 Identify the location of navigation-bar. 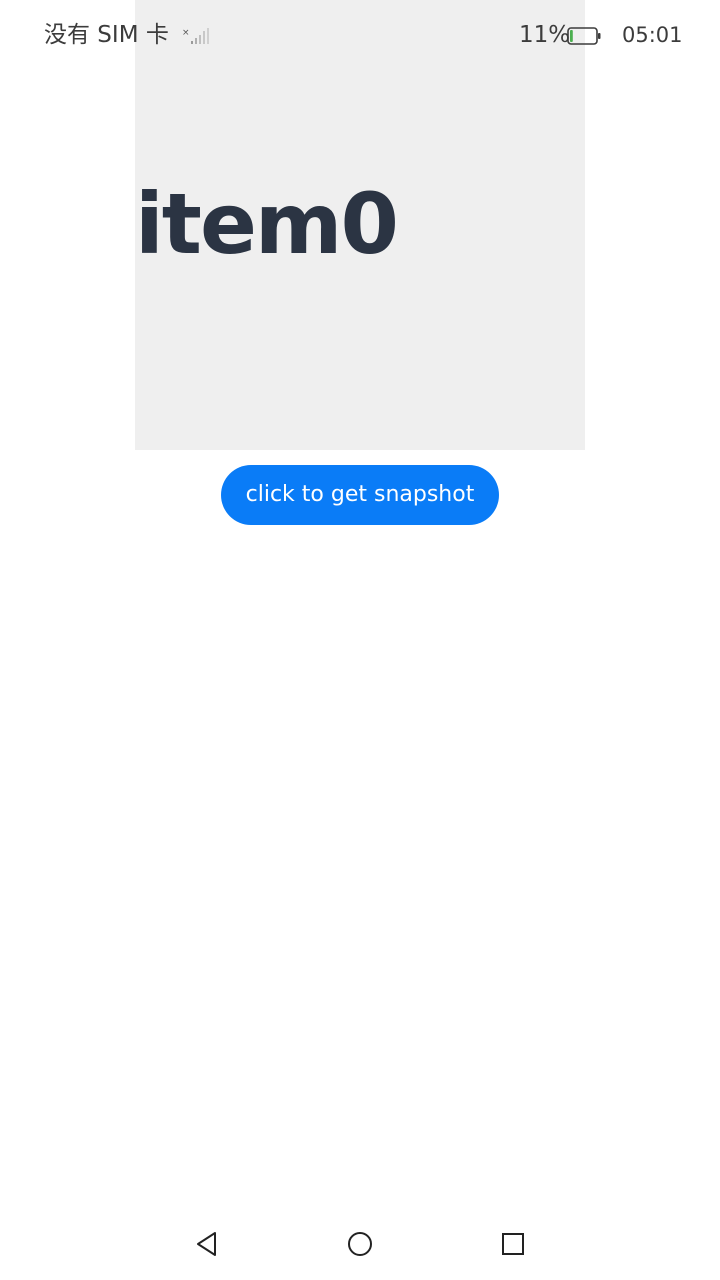
(360, 1244).